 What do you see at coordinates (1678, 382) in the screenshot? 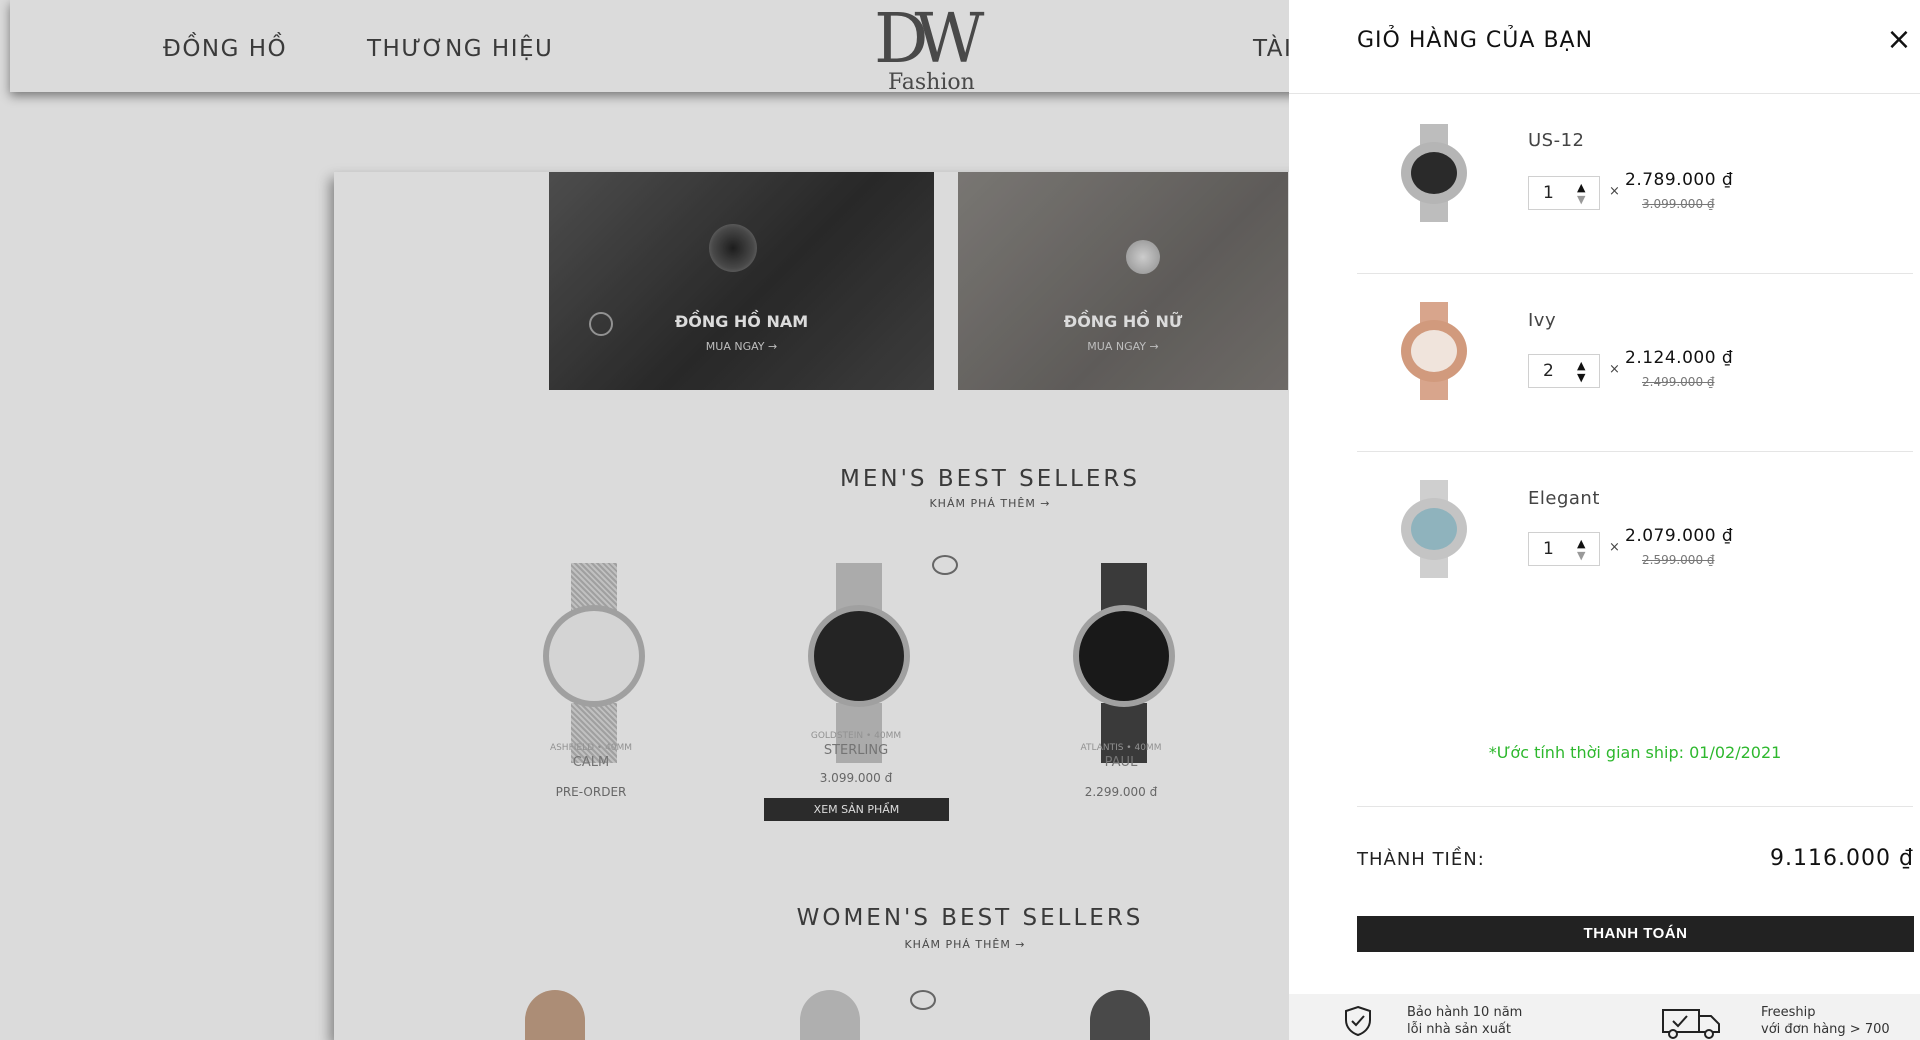
I see `item-old-price: 2.499.000 ₫` at bounding box center [1678, 382].